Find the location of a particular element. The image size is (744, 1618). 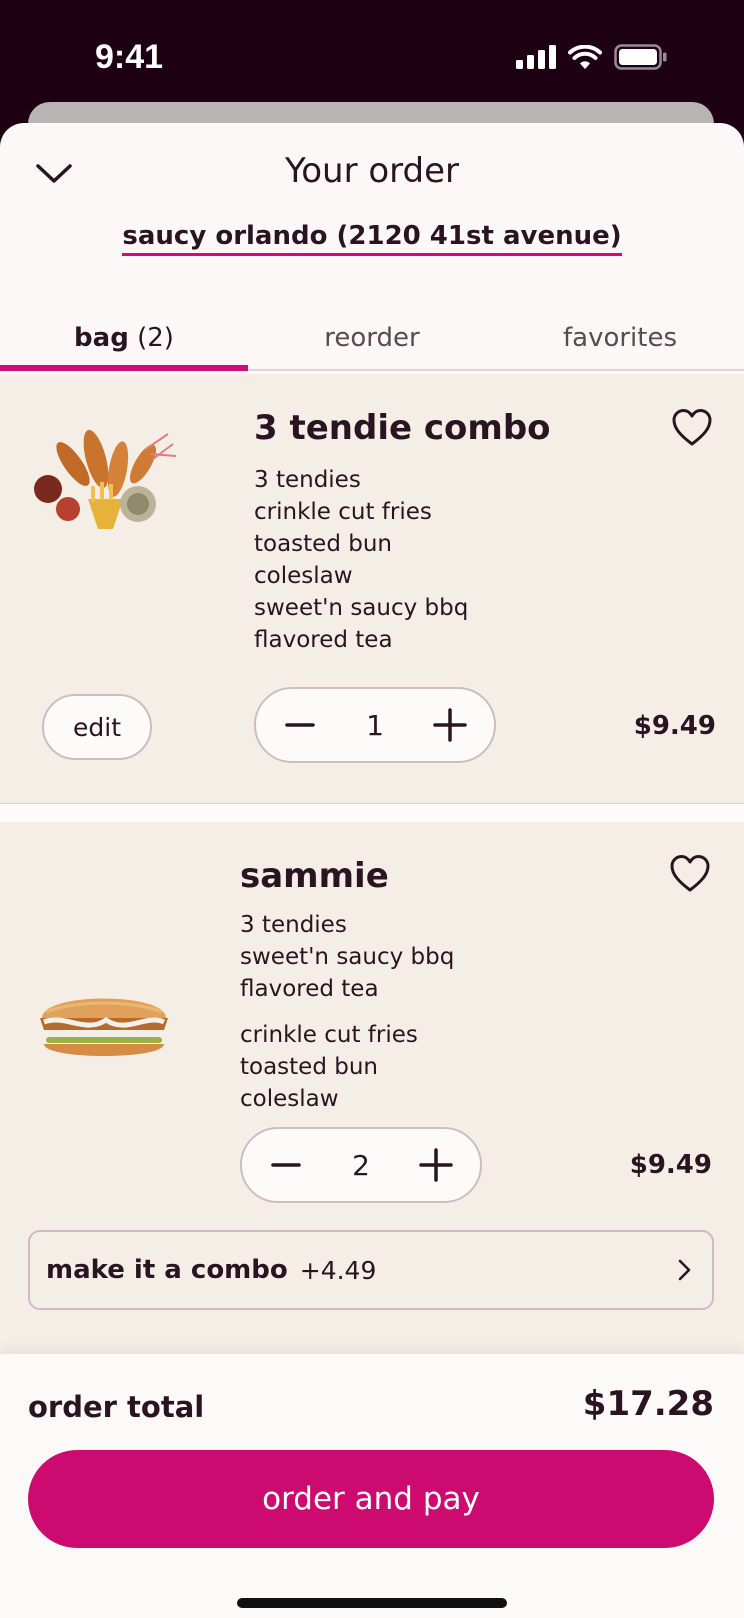

chevron-right-icon is located at coordinates (684, 1270).